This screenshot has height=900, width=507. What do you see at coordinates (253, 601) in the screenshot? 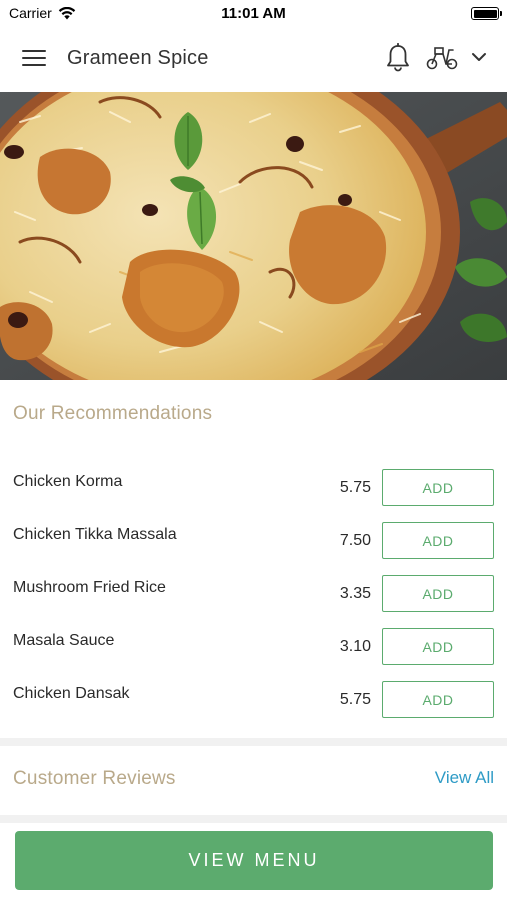
I see `menu-item-row: Mushroom Fried Rice 3.35 ADD` at bounding box center [253, 601].